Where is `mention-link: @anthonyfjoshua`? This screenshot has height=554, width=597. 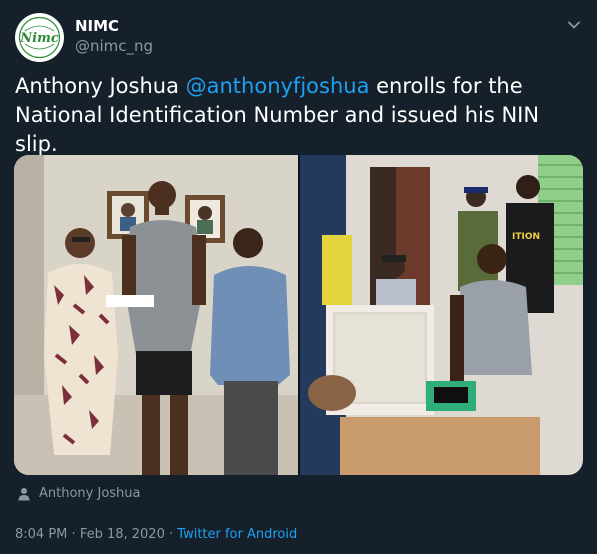
mention-link: @anthonyfjoshua is located at coordinates (278, 86).